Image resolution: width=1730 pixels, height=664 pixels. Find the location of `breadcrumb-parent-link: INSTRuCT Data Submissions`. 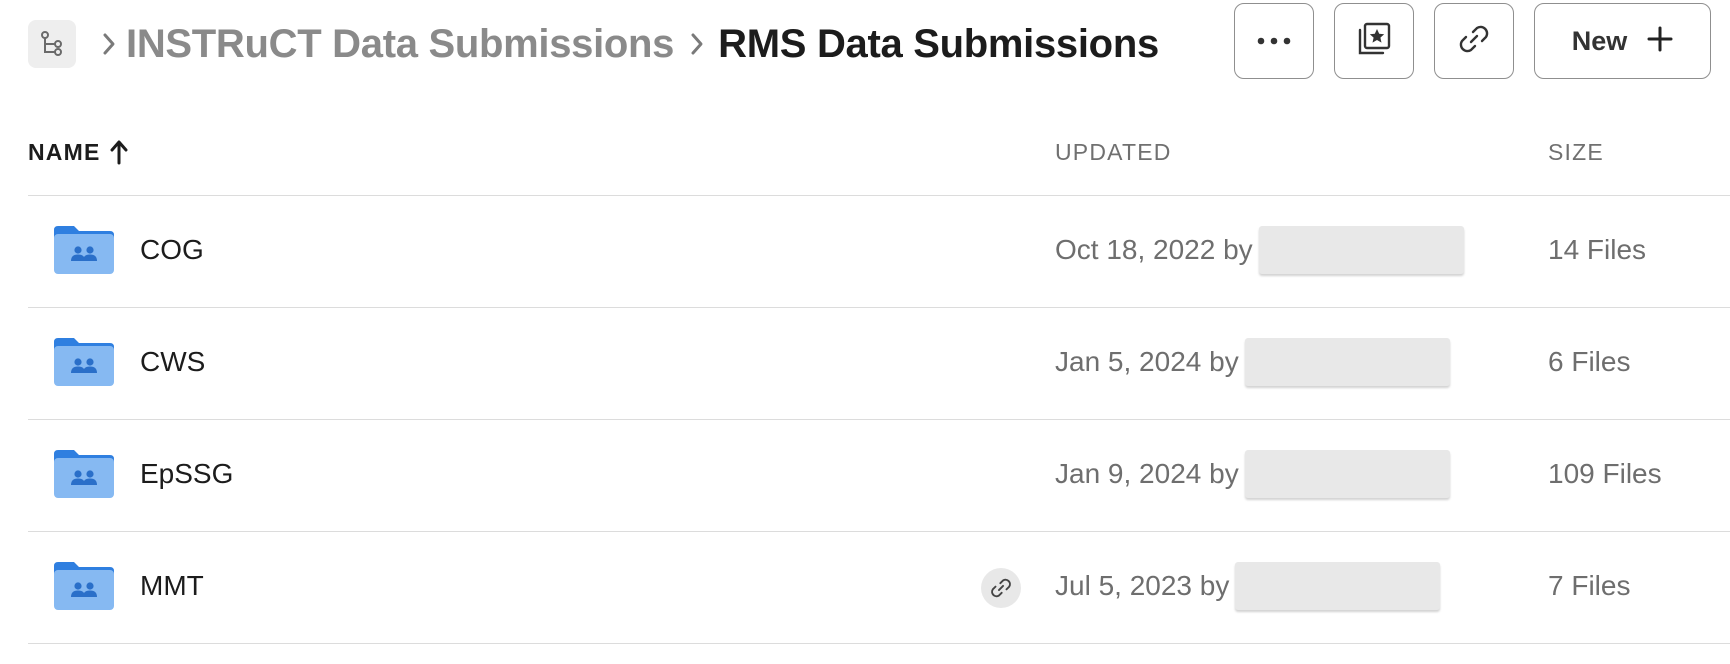

breadcrumb-parent-link: INSTRuCT Data Submissions is located at coordinates (400, 44).